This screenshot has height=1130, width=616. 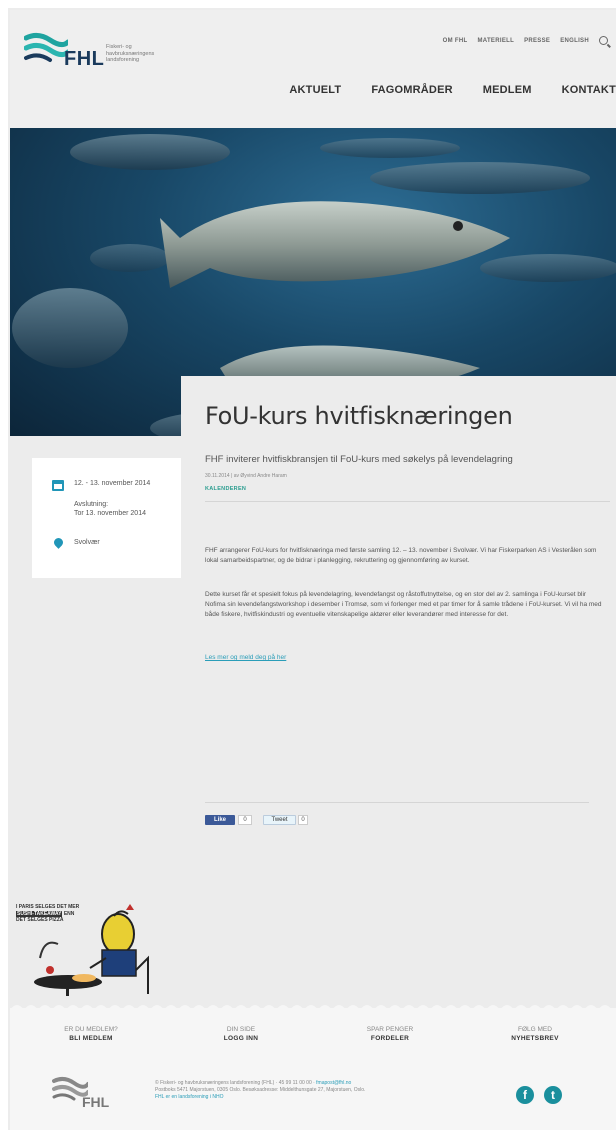 I want to click on fhl-wave-icon, so click(x=47, y=47).